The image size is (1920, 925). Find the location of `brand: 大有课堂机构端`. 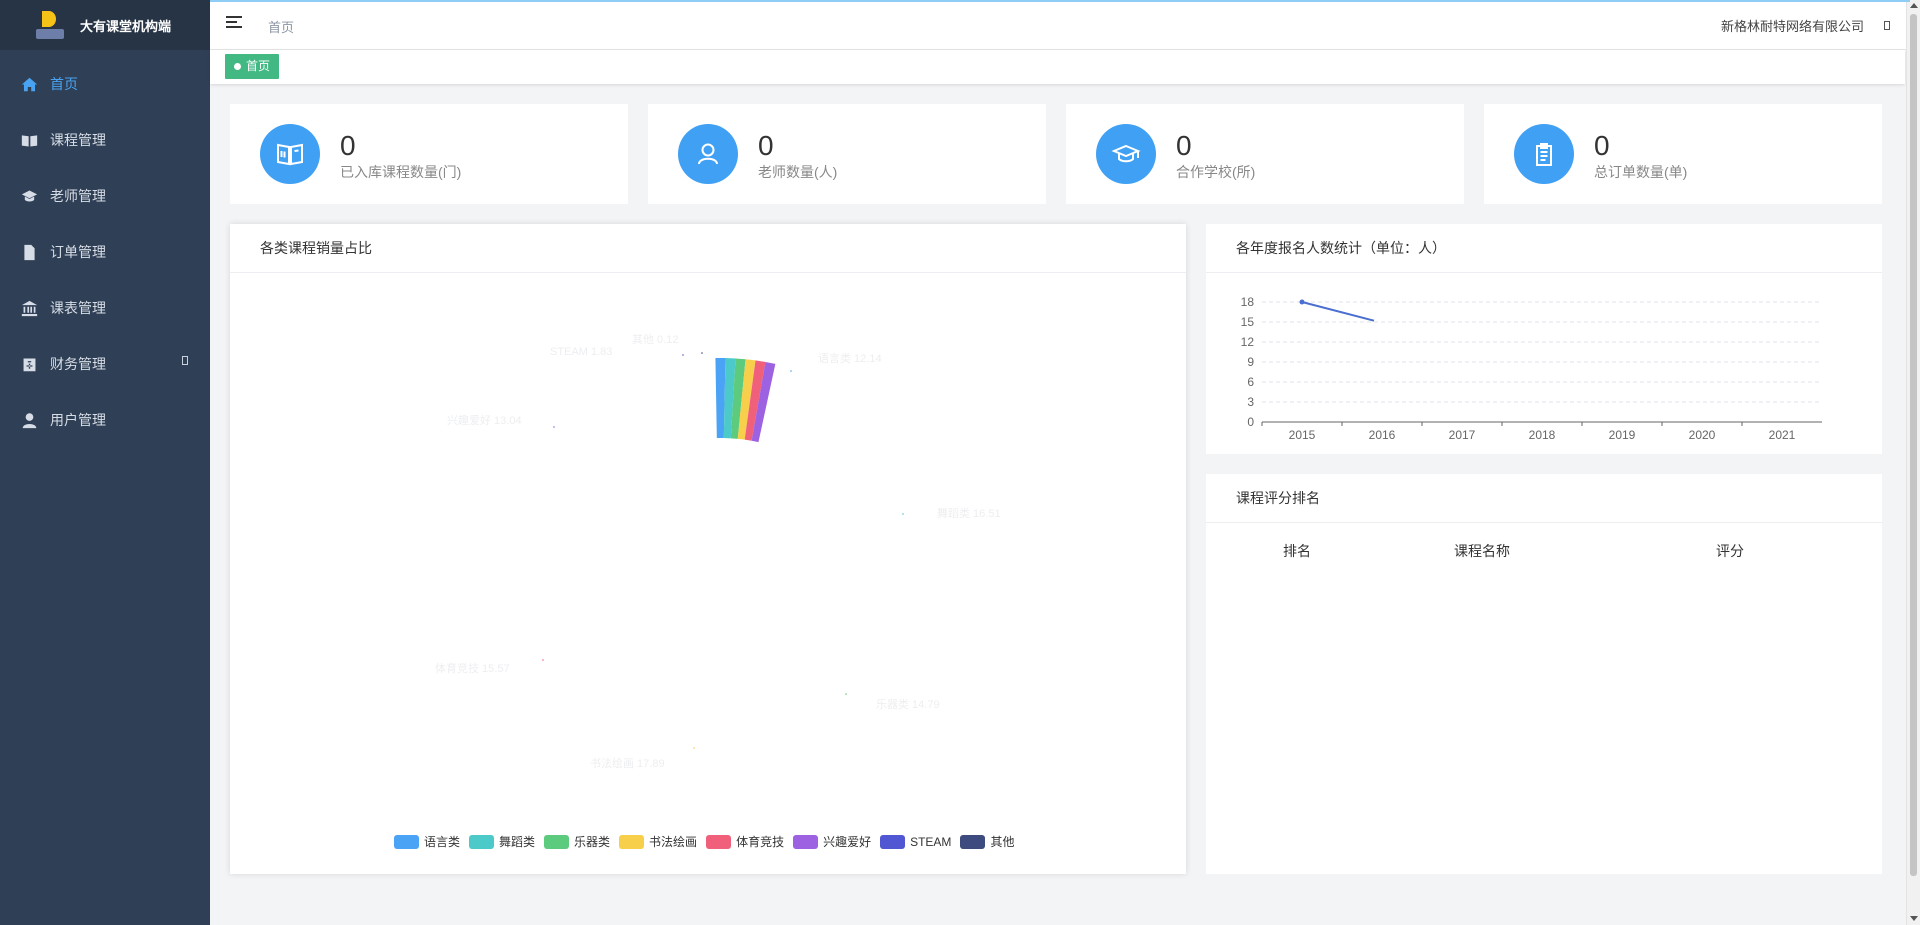

brand: 大有课堂机构端 is located at coordinates (105, 25).